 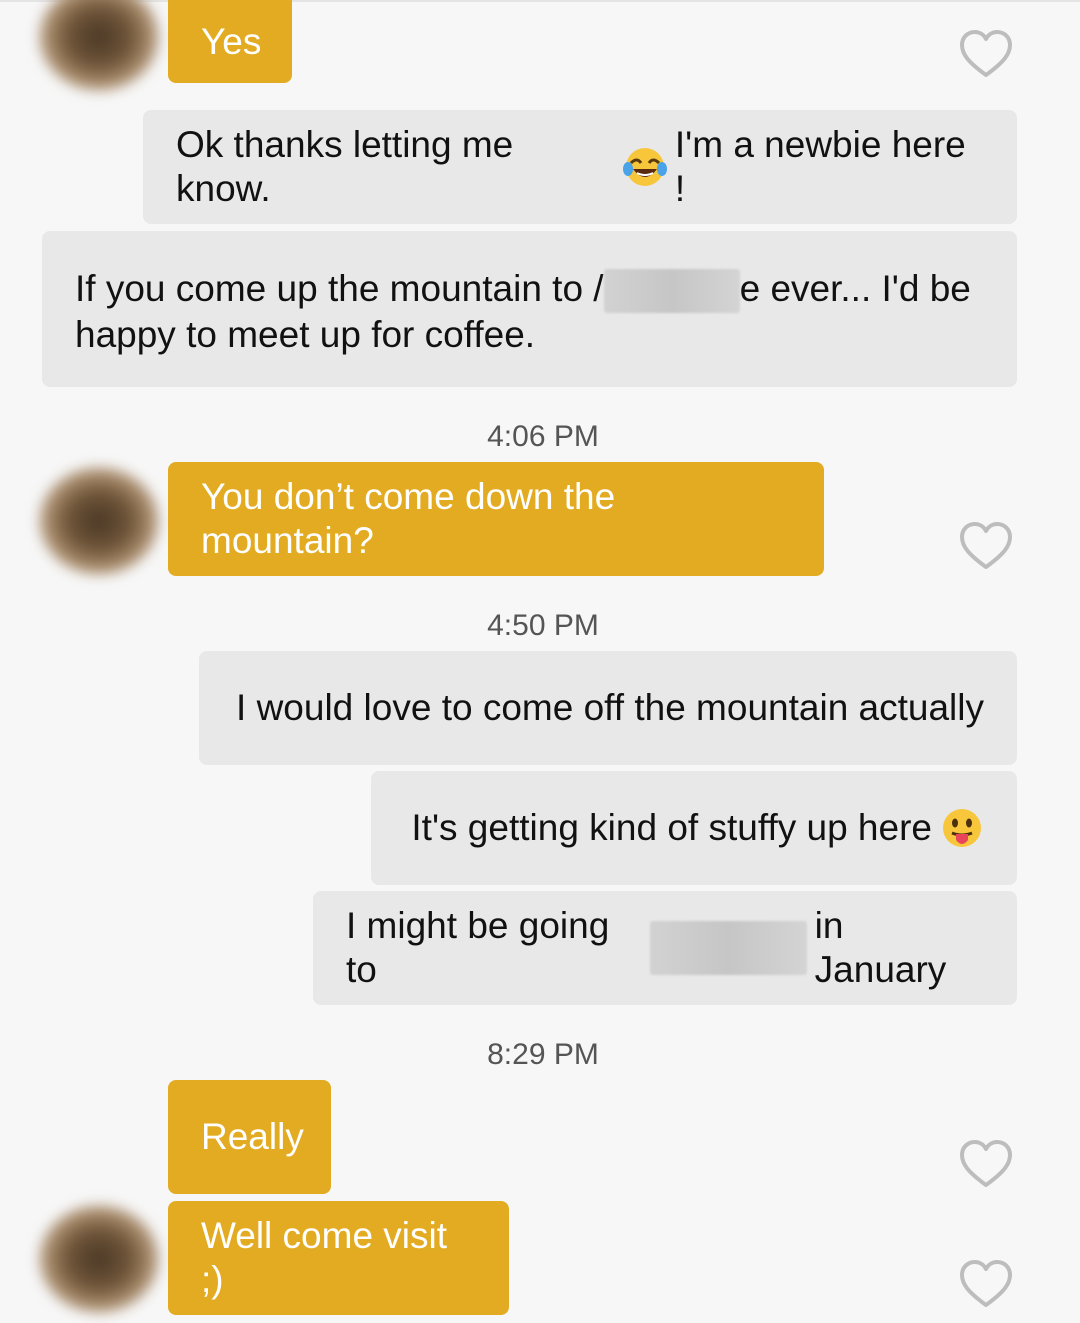 I want to click on timestamp: 8:29 PM, so click(x=543, y=1054).